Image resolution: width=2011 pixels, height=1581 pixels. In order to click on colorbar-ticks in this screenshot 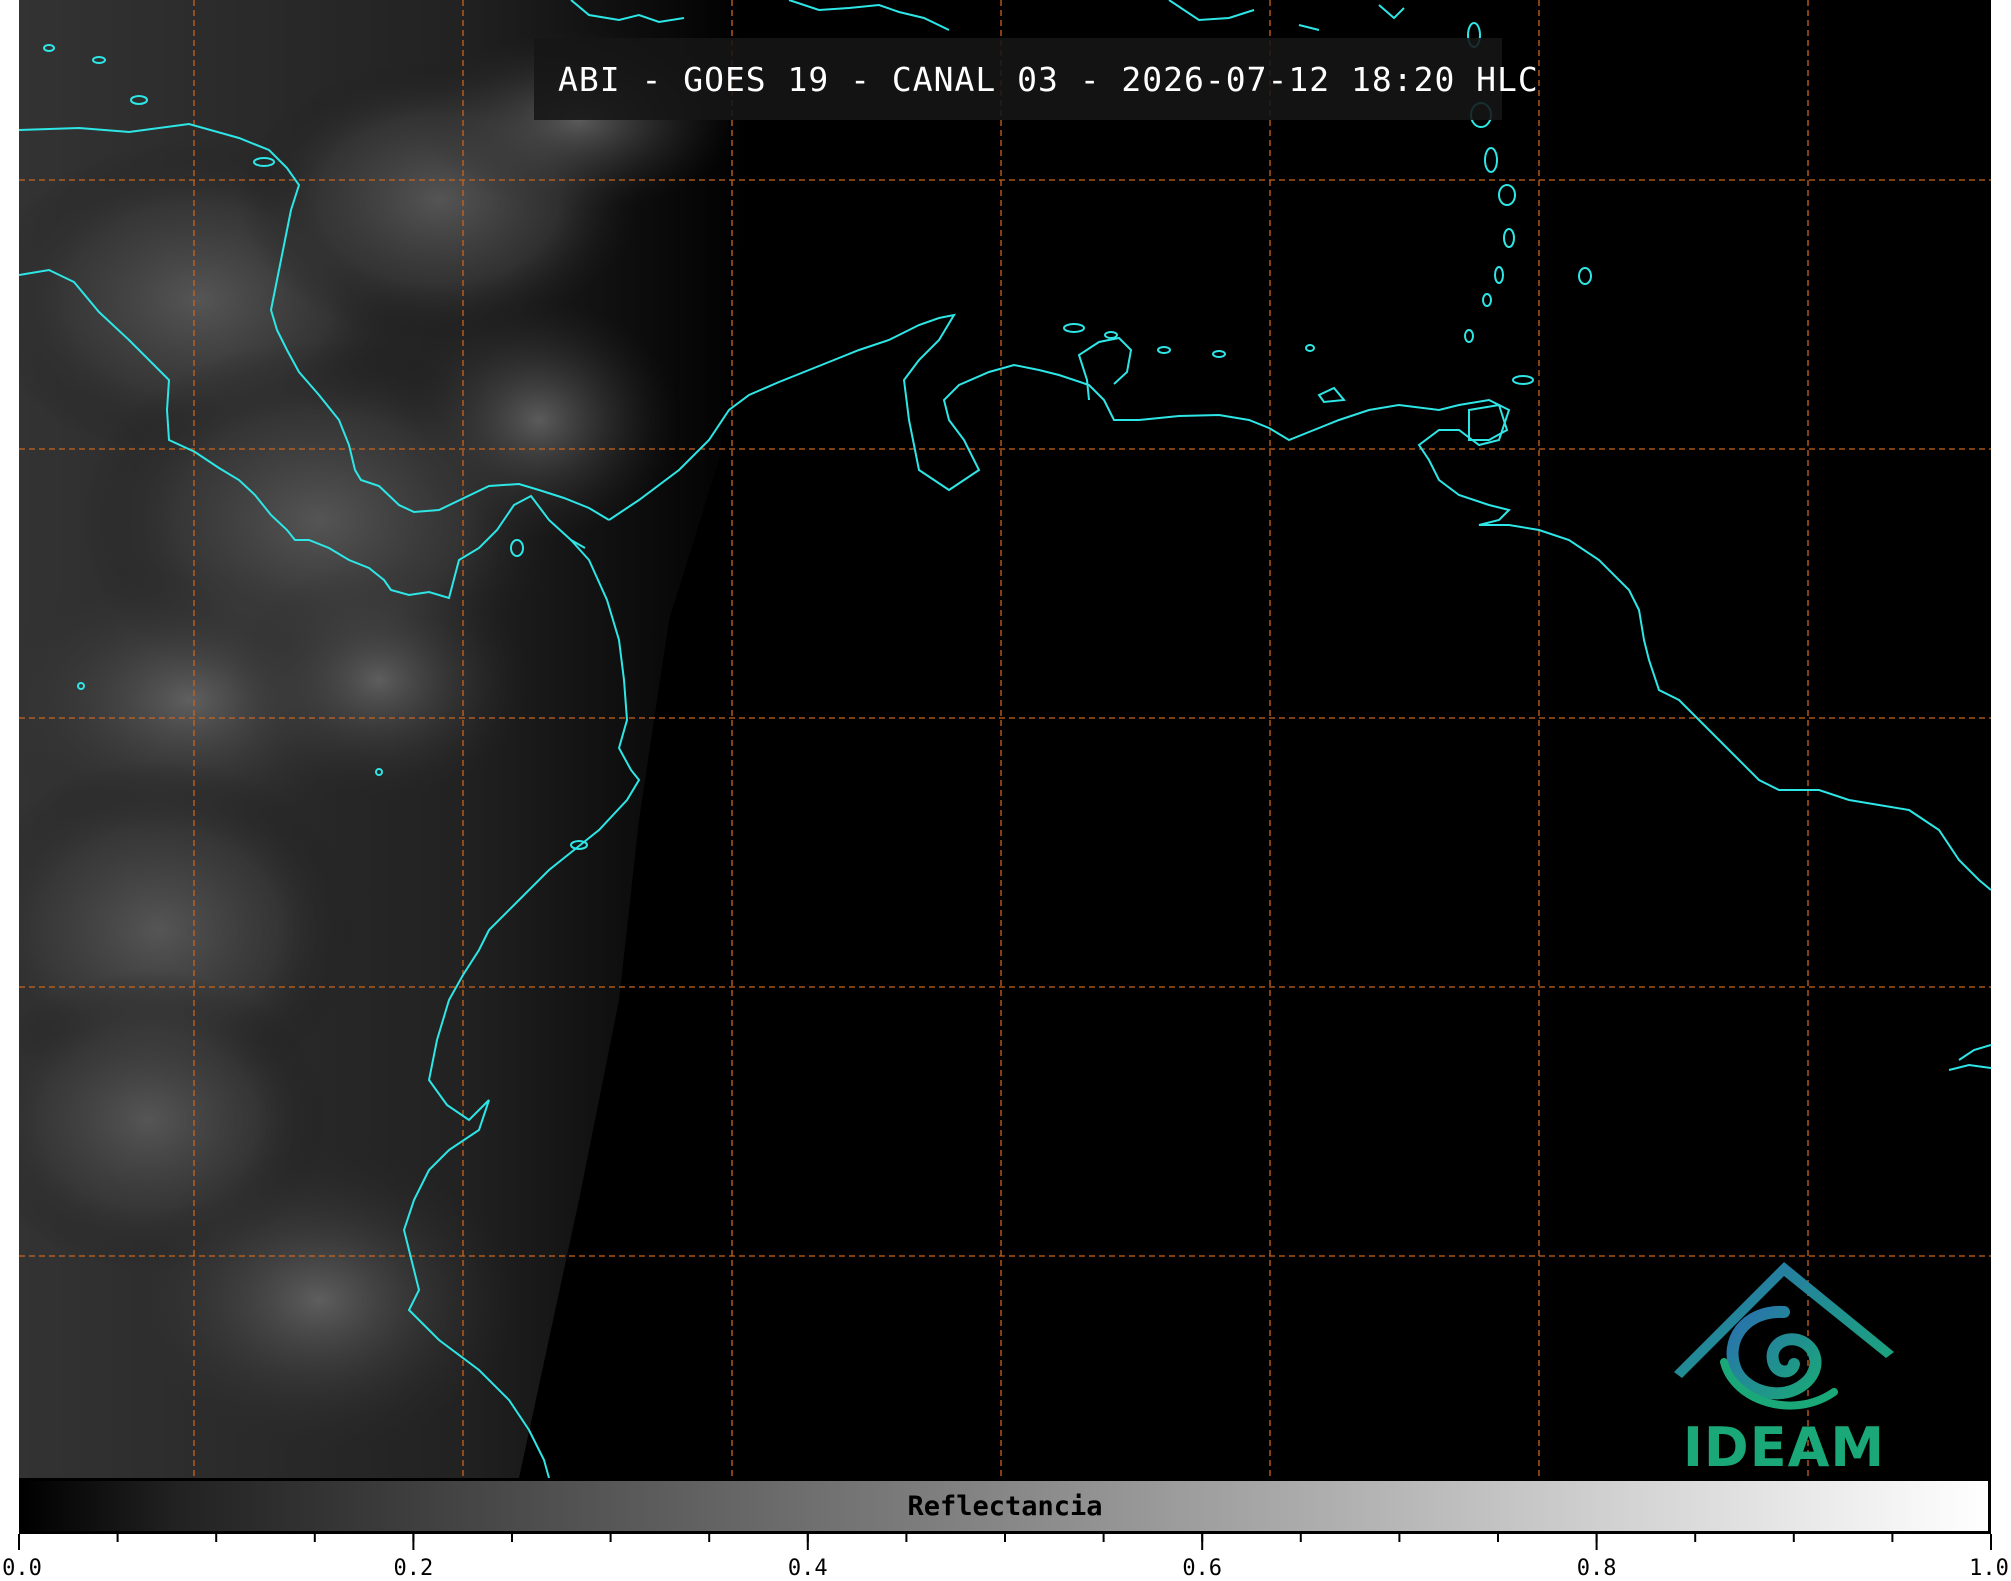, I will do `click(1005, 1542)`.